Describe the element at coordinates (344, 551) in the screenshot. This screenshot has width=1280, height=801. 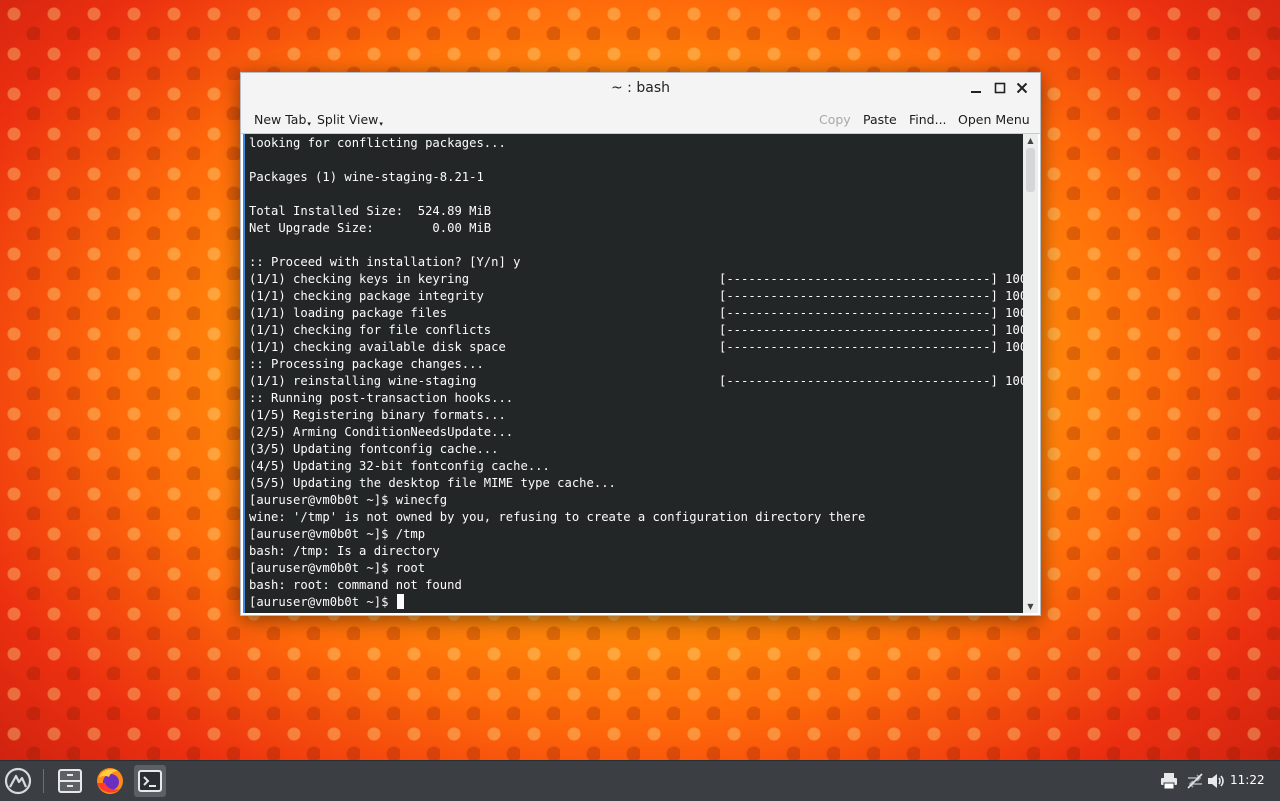
I see `terminal-line: bash: /tmp: Is a directory` at that location.